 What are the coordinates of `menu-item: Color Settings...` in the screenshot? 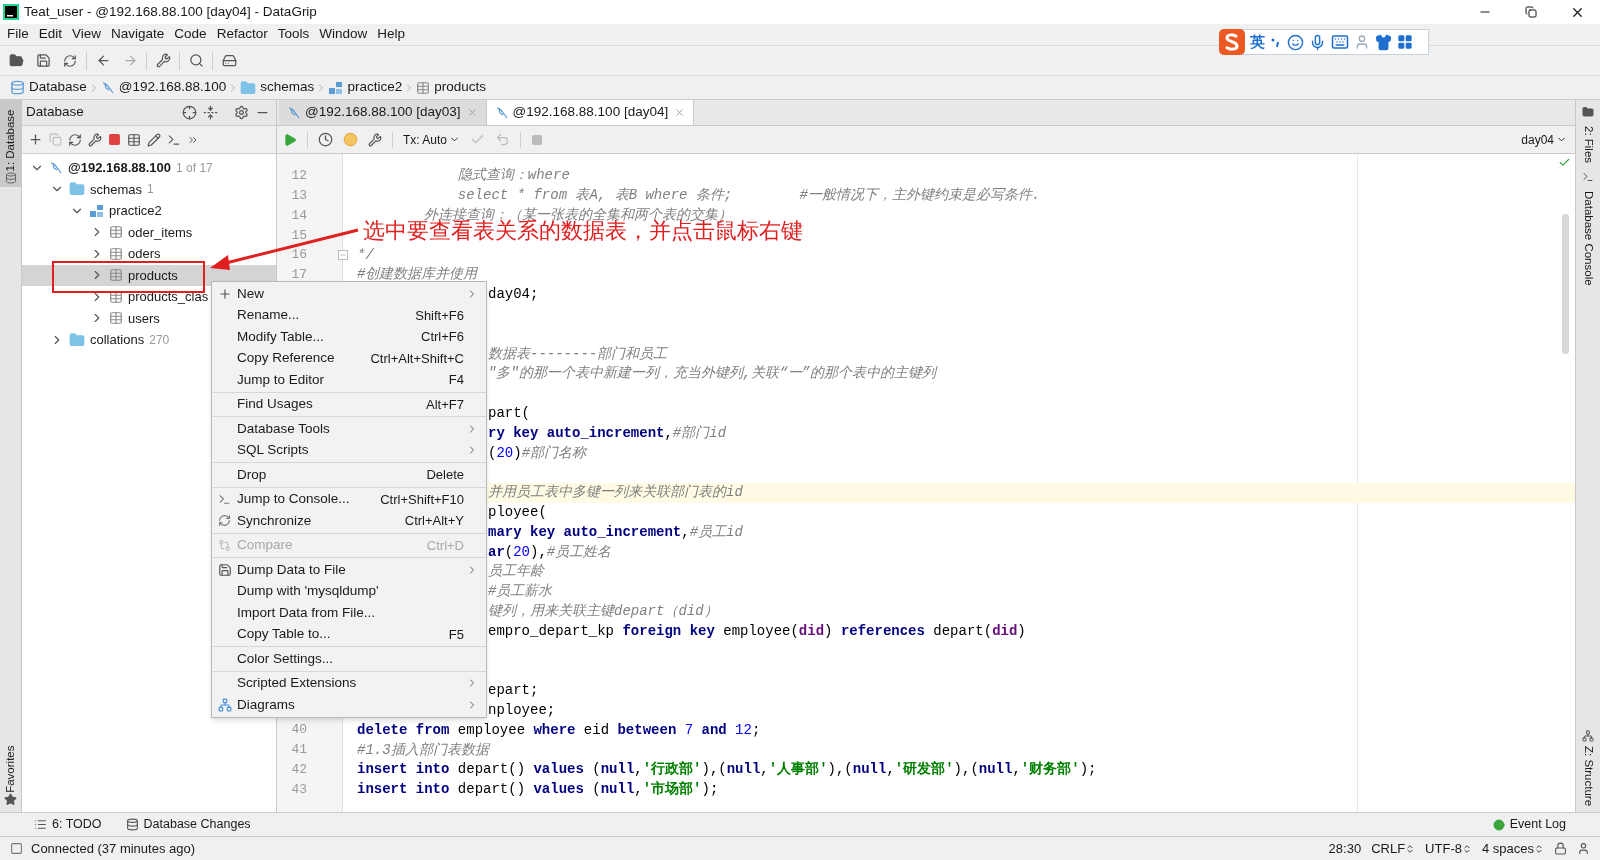 It's located at (349, 659).